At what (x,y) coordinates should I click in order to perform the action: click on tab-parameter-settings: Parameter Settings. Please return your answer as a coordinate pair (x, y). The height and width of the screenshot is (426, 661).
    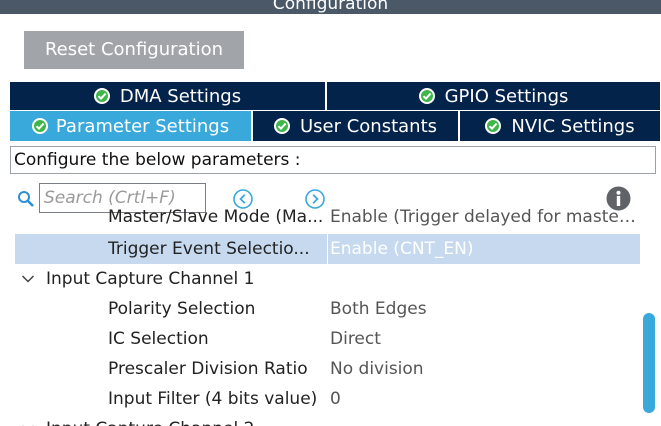
    Looking at the image, I should click on (131, 126).